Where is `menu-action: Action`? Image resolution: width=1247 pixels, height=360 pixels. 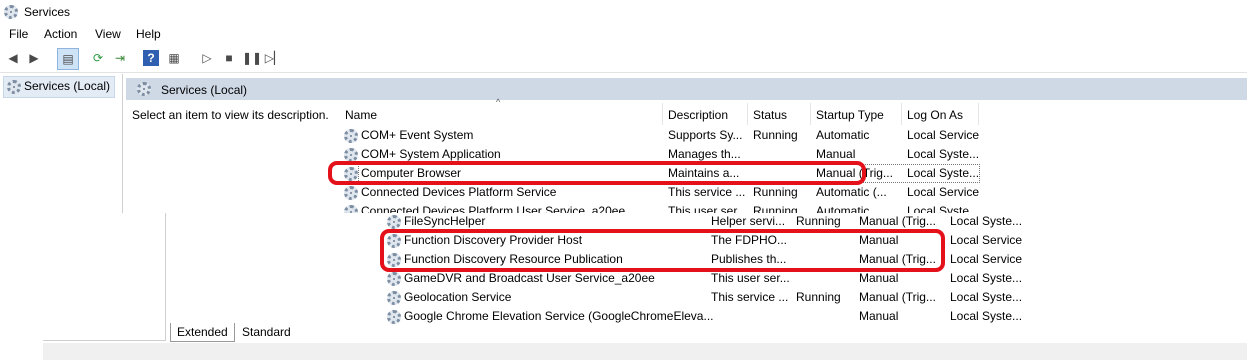 menu-action: Action is located at coordinates (60, 34).